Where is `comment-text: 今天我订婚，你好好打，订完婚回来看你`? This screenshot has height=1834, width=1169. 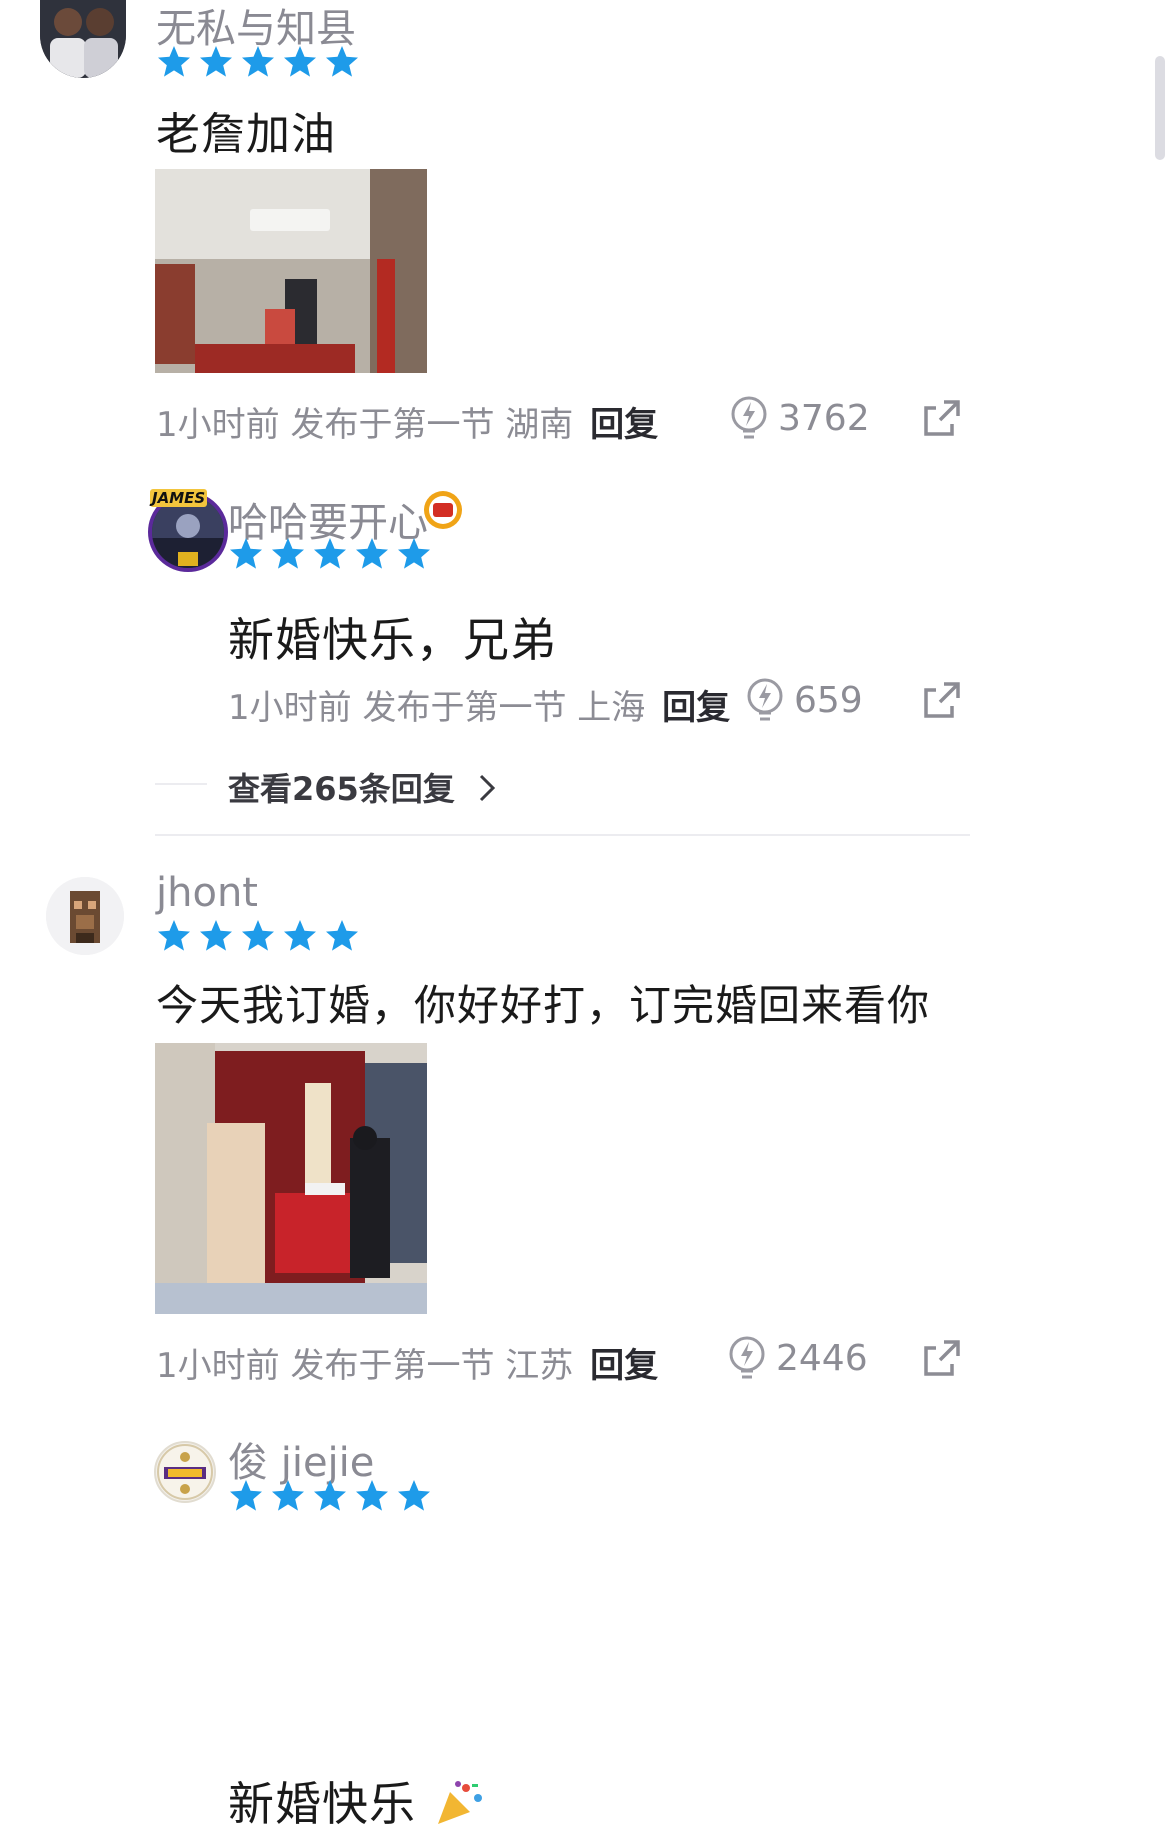
comment-text: 今天我订婚，你好好打，订完婚回来看你 is located at coordinates (543, 1005).